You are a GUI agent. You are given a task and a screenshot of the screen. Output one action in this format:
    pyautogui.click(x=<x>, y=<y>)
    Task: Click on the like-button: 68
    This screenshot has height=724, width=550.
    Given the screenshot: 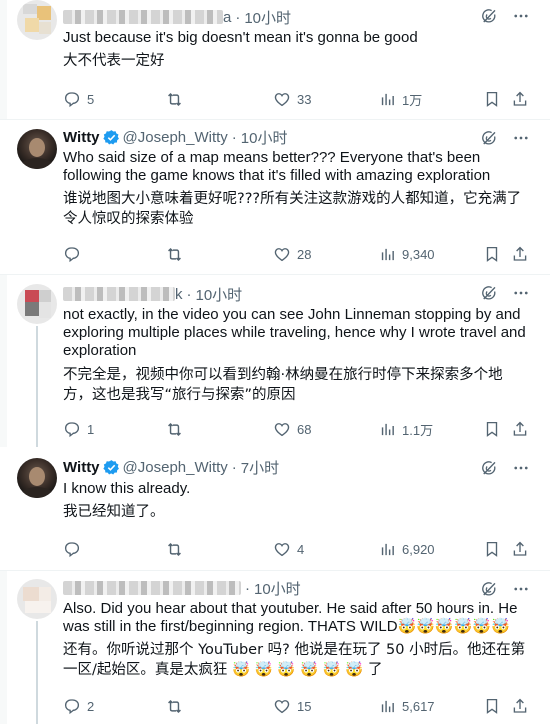 What is the action you would take?
    pyautogui.click(x=292, y=429)
    